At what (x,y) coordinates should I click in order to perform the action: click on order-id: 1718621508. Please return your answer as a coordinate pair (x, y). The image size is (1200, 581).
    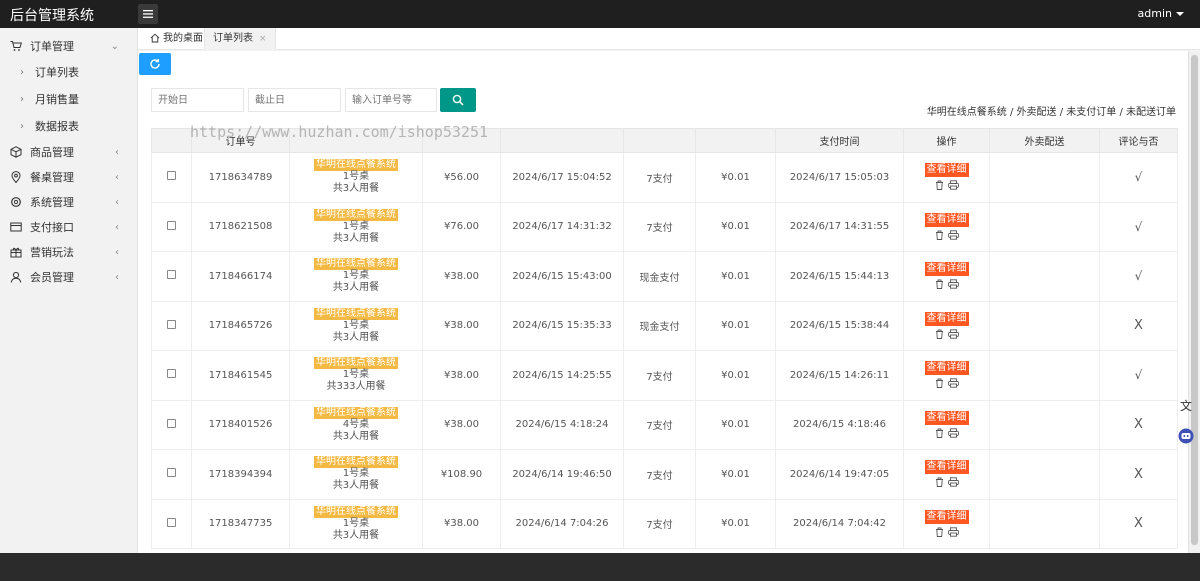
    Looking at the image, I should click on (240, 226).